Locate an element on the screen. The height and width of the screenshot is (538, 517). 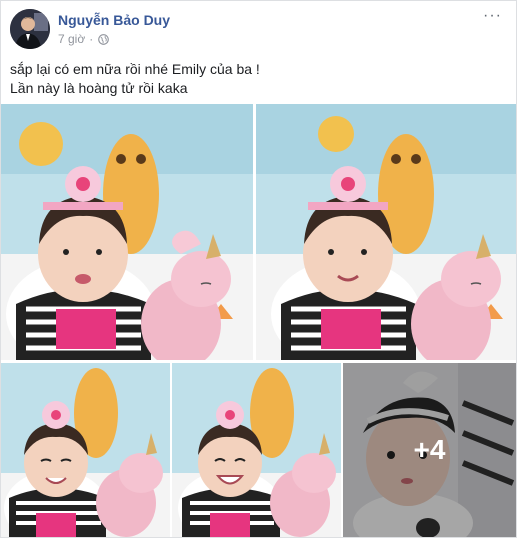
photo-5-more: +4 is located at coordinates (429, 450).